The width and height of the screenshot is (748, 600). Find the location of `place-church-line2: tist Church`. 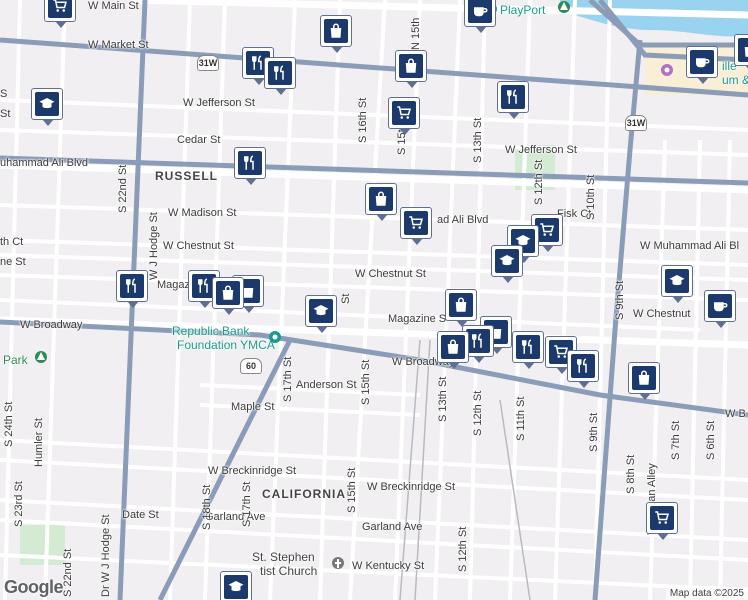

place-church-line2: tist Church is located at coordinates (288, 571).